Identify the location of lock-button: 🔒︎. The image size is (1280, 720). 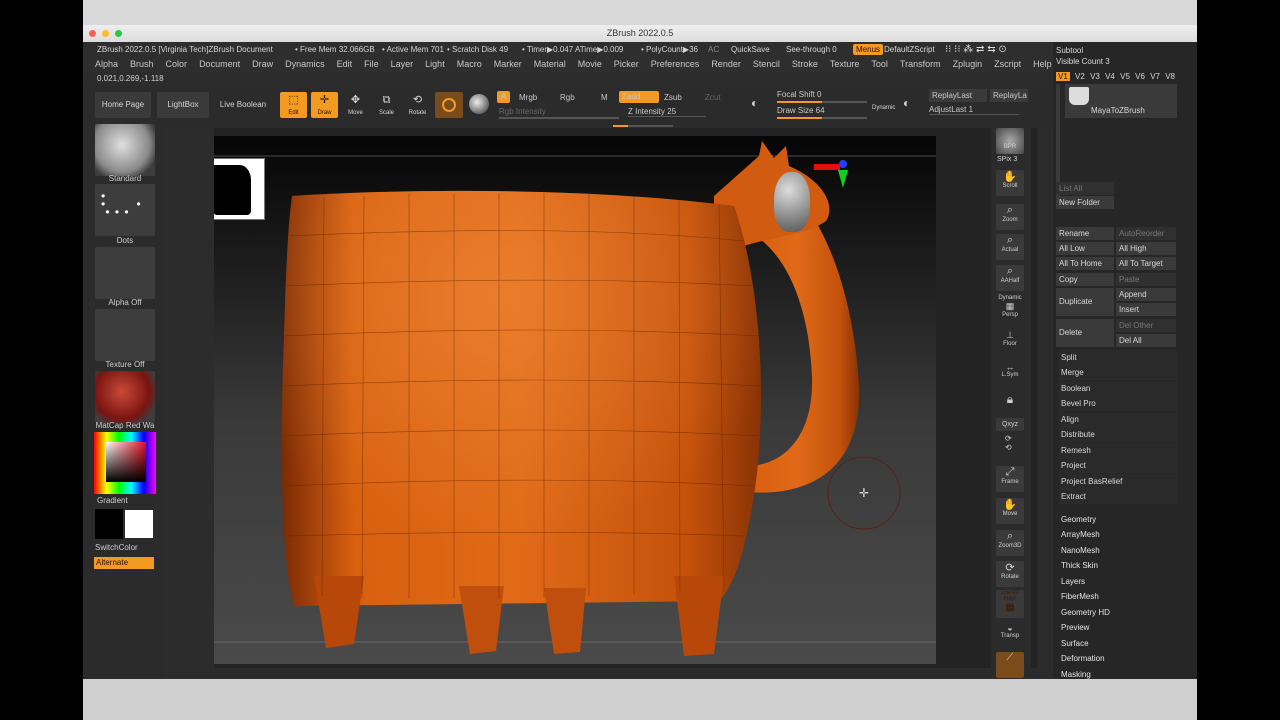
(1010, 405).